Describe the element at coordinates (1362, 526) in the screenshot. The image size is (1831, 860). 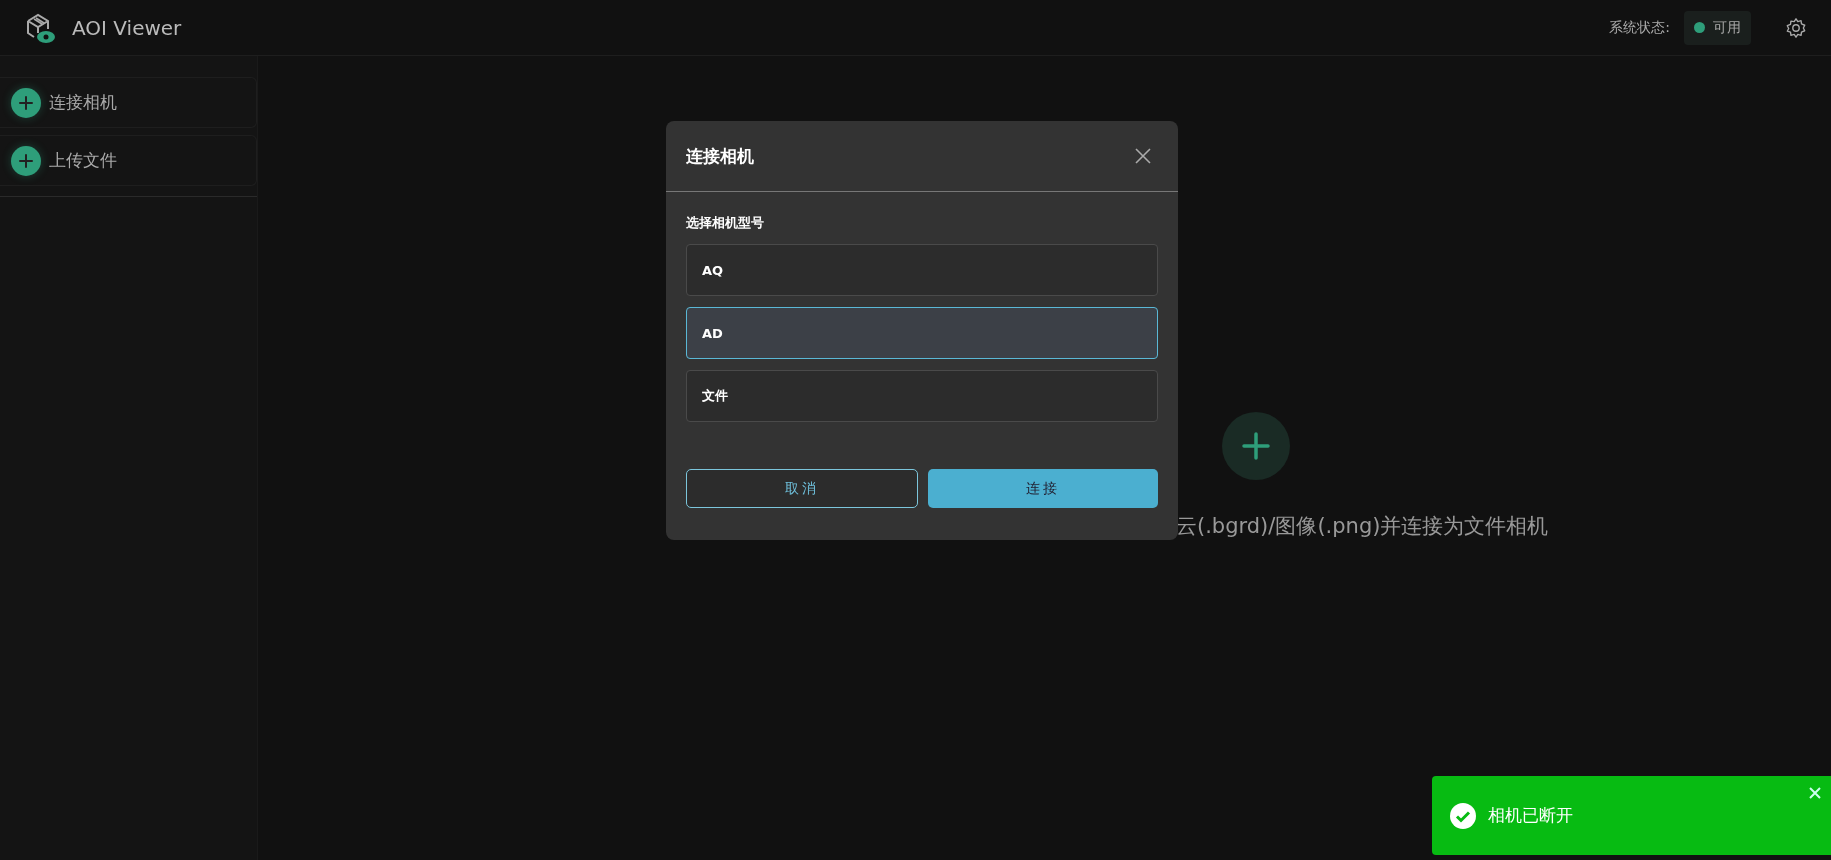
I see `empty-state-text: 云(.bgrd)/图像(.png)并连接为文件相机` at that location.